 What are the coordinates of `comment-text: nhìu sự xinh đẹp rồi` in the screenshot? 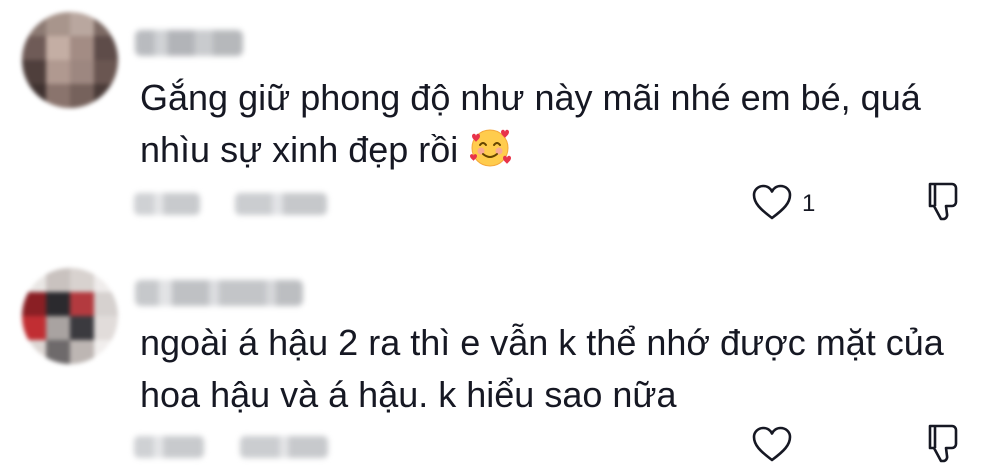 It's located at (299, 149).